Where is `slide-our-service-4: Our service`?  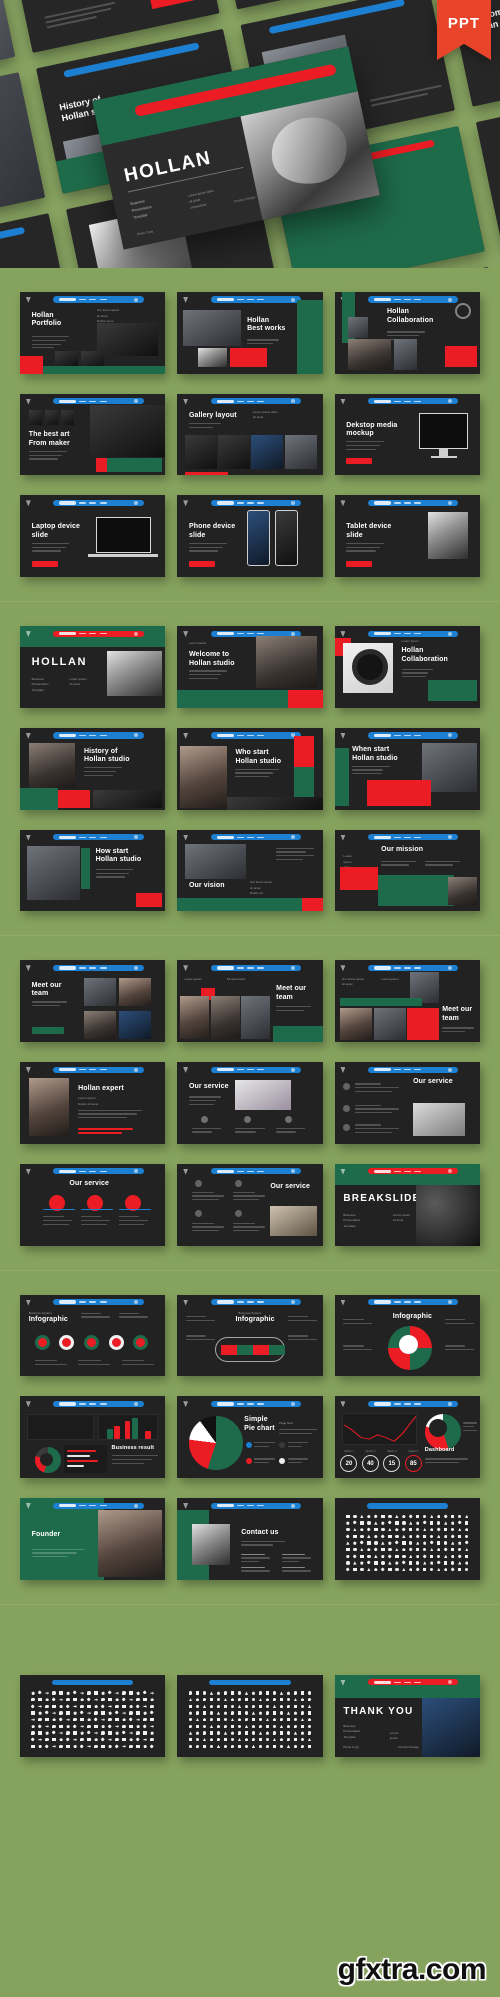
slide-our-service-4: Our service is located at coordinates (250, 1204).